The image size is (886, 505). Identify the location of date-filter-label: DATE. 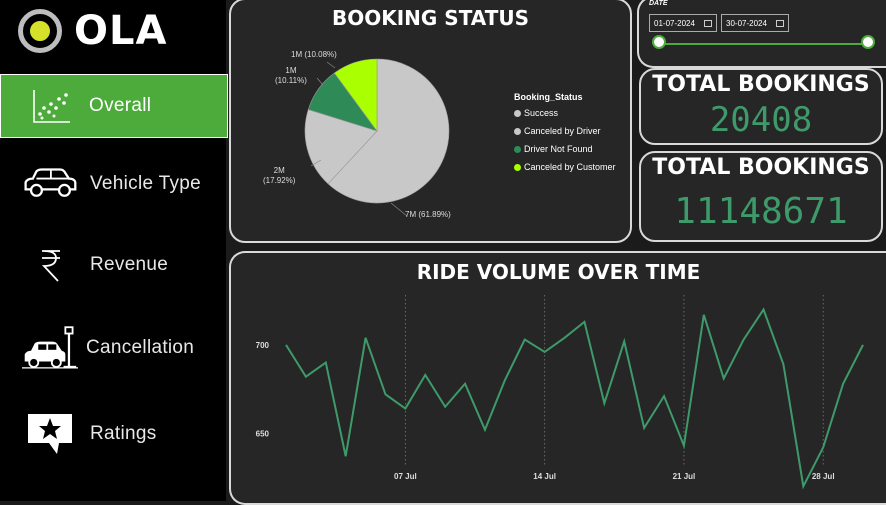
(658, 3).